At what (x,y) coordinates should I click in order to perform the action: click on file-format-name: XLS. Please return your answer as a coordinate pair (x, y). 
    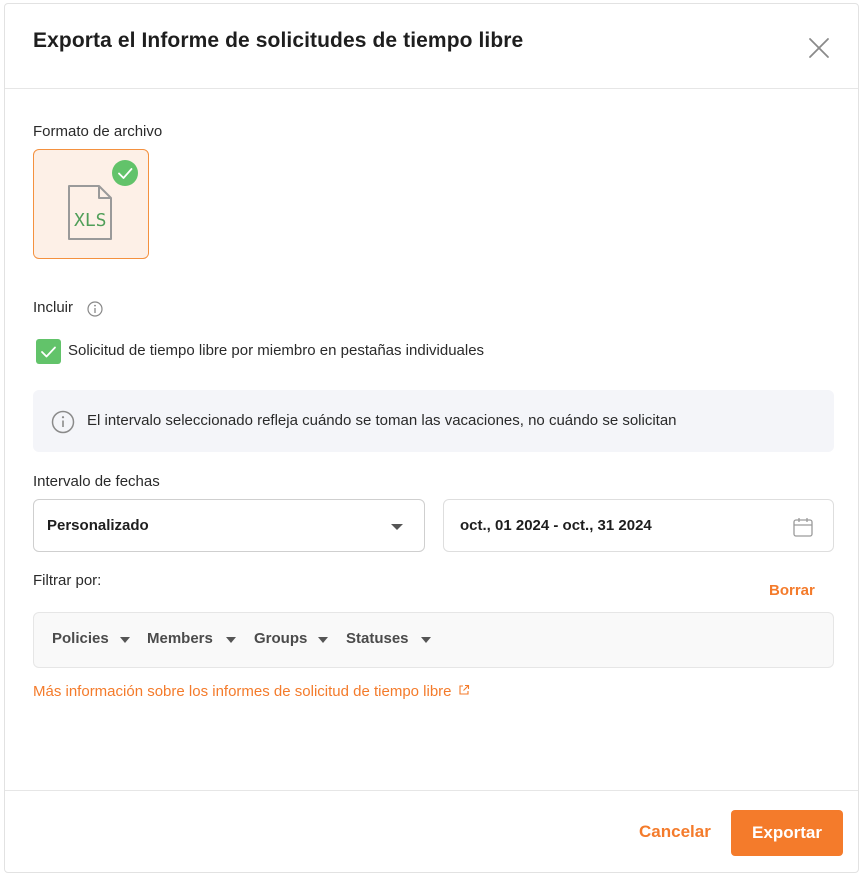
    Looking at the image, I should click on (90, 220).